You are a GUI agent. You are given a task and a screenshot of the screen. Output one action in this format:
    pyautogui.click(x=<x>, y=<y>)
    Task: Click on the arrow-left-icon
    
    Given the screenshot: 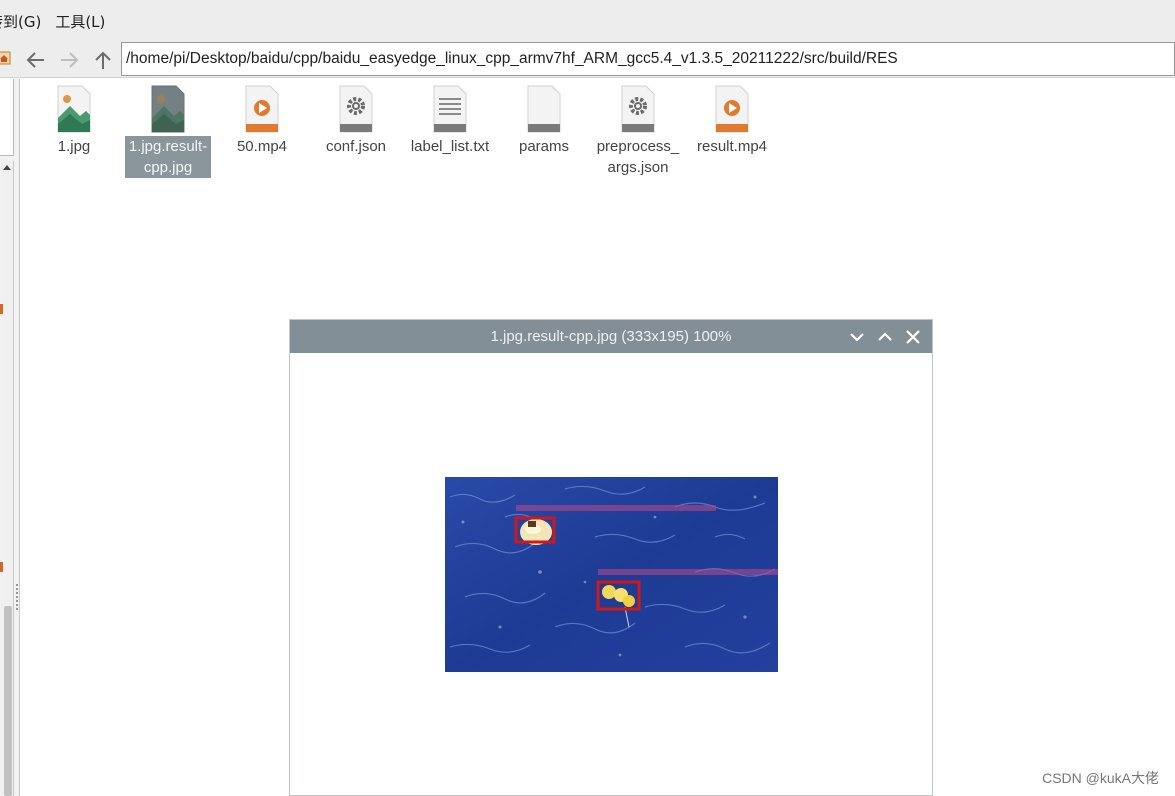 What is the action you would take?
    pyautogui.click(x=36, y=60)
    